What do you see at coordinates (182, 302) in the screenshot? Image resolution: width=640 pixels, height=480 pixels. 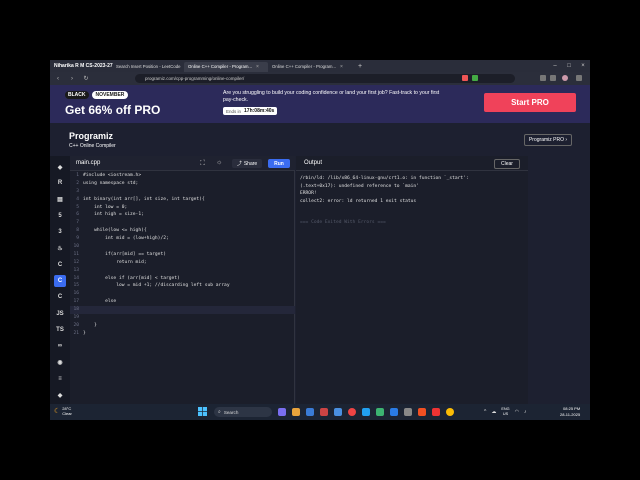 I see `code-line: 17 else` at bounding box center [182, 302].